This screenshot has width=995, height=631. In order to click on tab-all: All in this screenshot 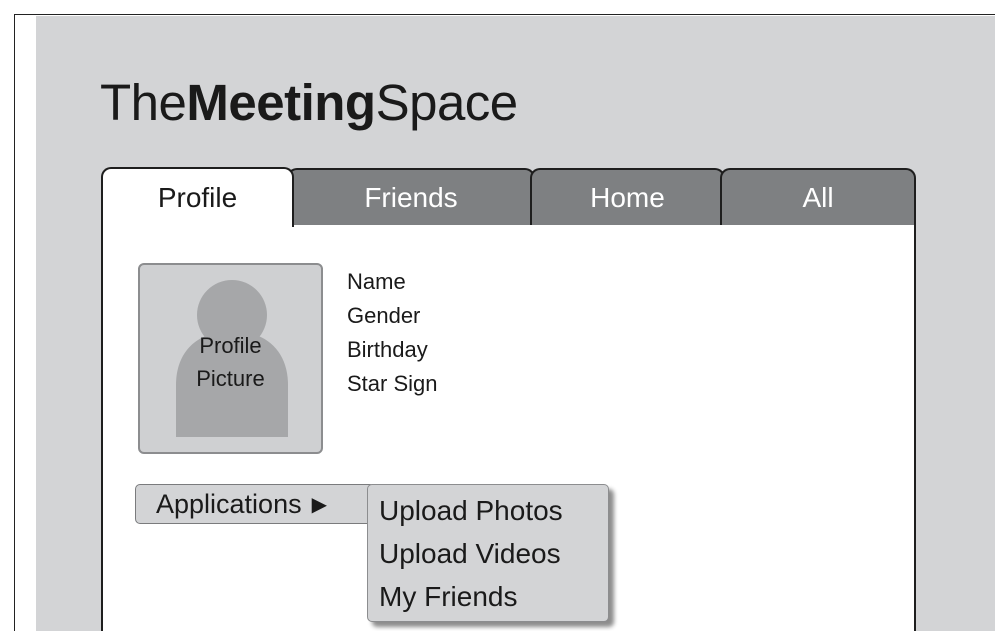, I will do `click(818, 197)`.